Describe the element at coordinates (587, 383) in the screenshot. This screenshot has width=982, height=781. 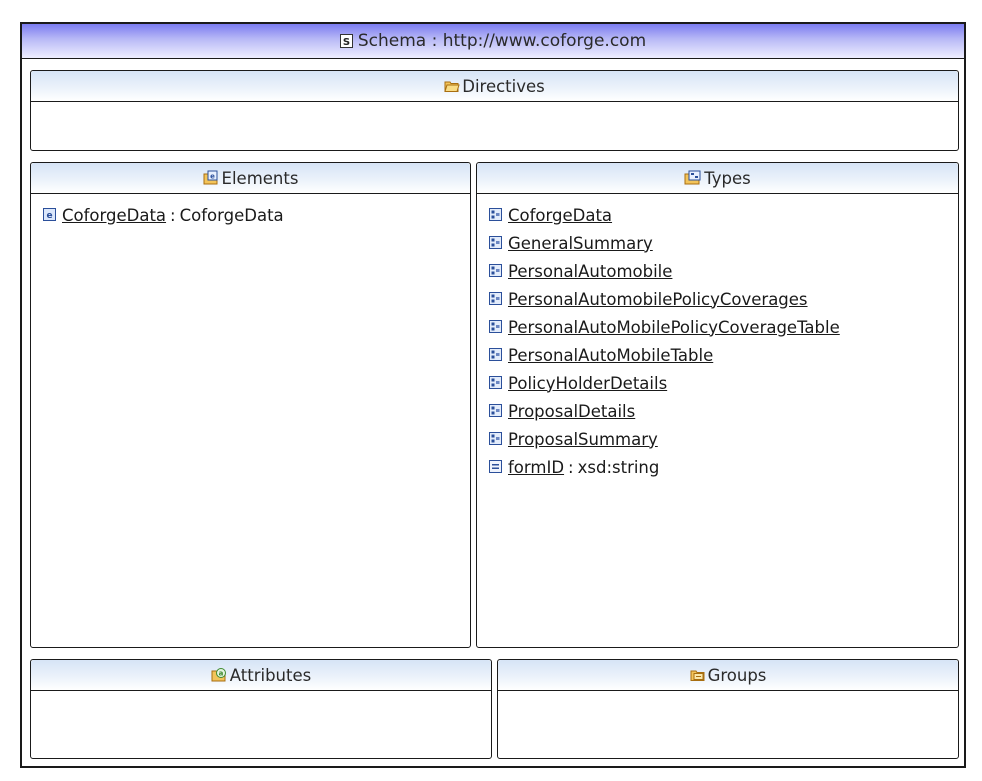
I see `type-name-link: PolicyHolderDetails` at that location.